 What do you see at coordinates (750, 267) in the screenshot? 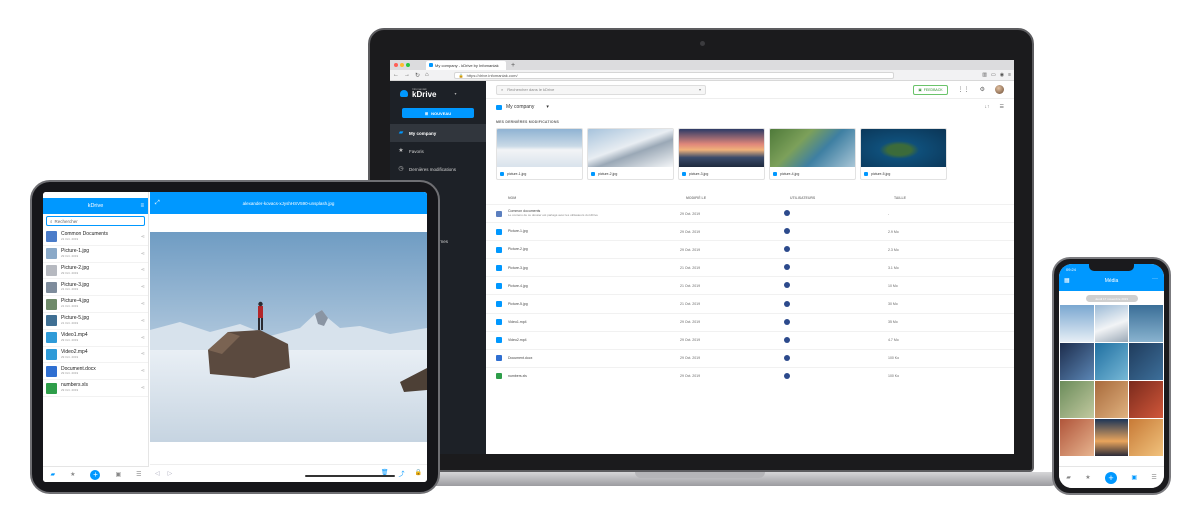
I see `table-row: Picture-3.jpg 21 Oct. 2019 3.1 Mo` at bounding box center [750, 267].